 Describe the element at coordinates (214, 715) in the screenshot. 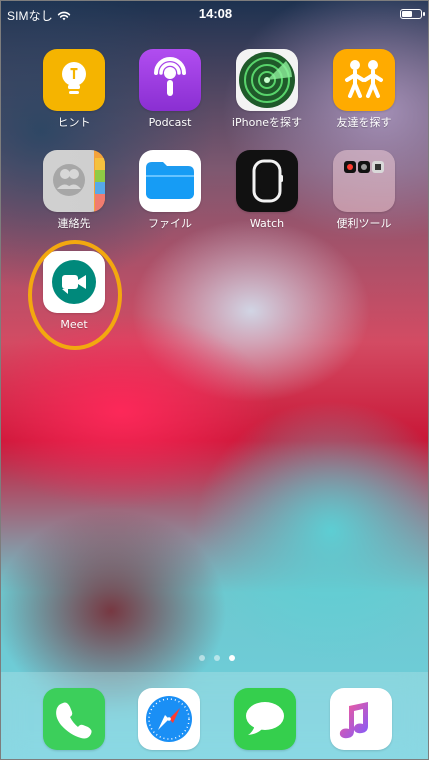

I see `dock` at that location.